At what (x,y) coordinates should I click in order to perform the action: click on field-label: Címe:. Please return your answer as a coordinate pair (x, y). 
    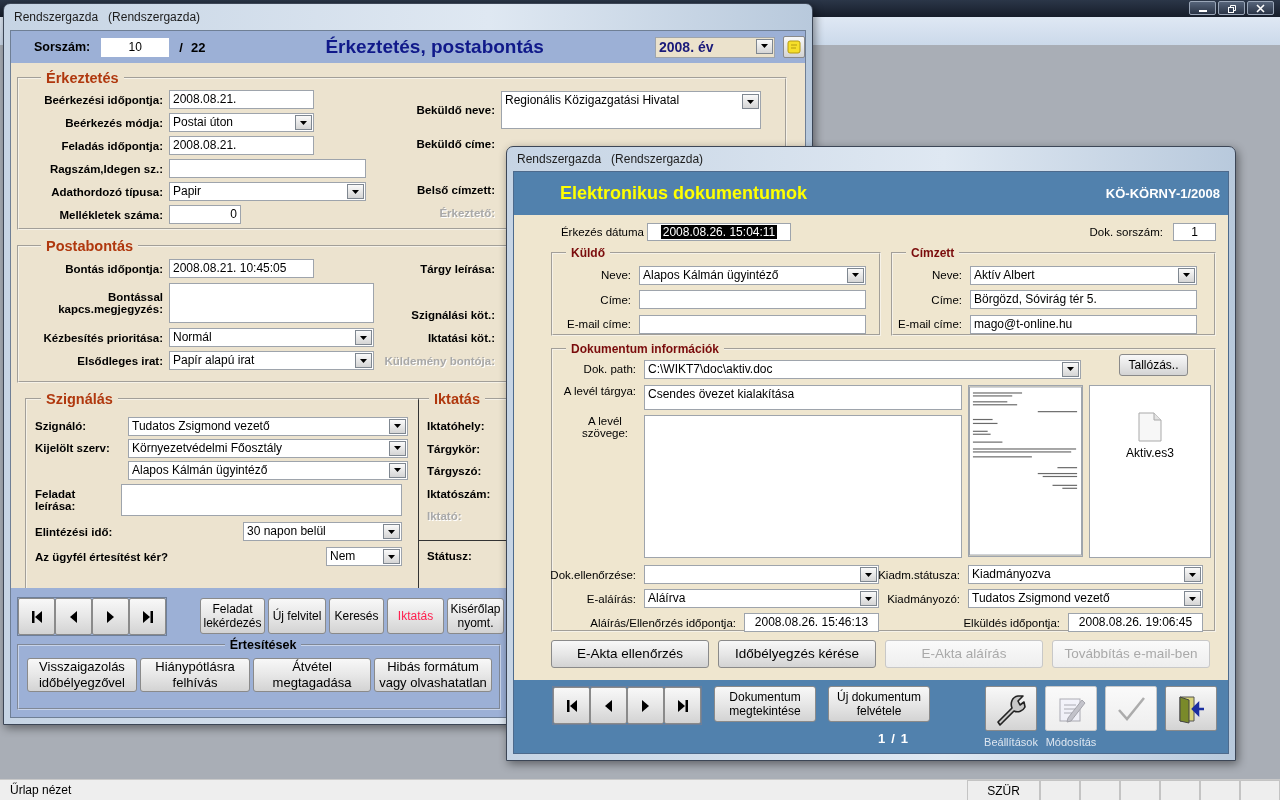
    Looking at the image, I should click on (946, 299).